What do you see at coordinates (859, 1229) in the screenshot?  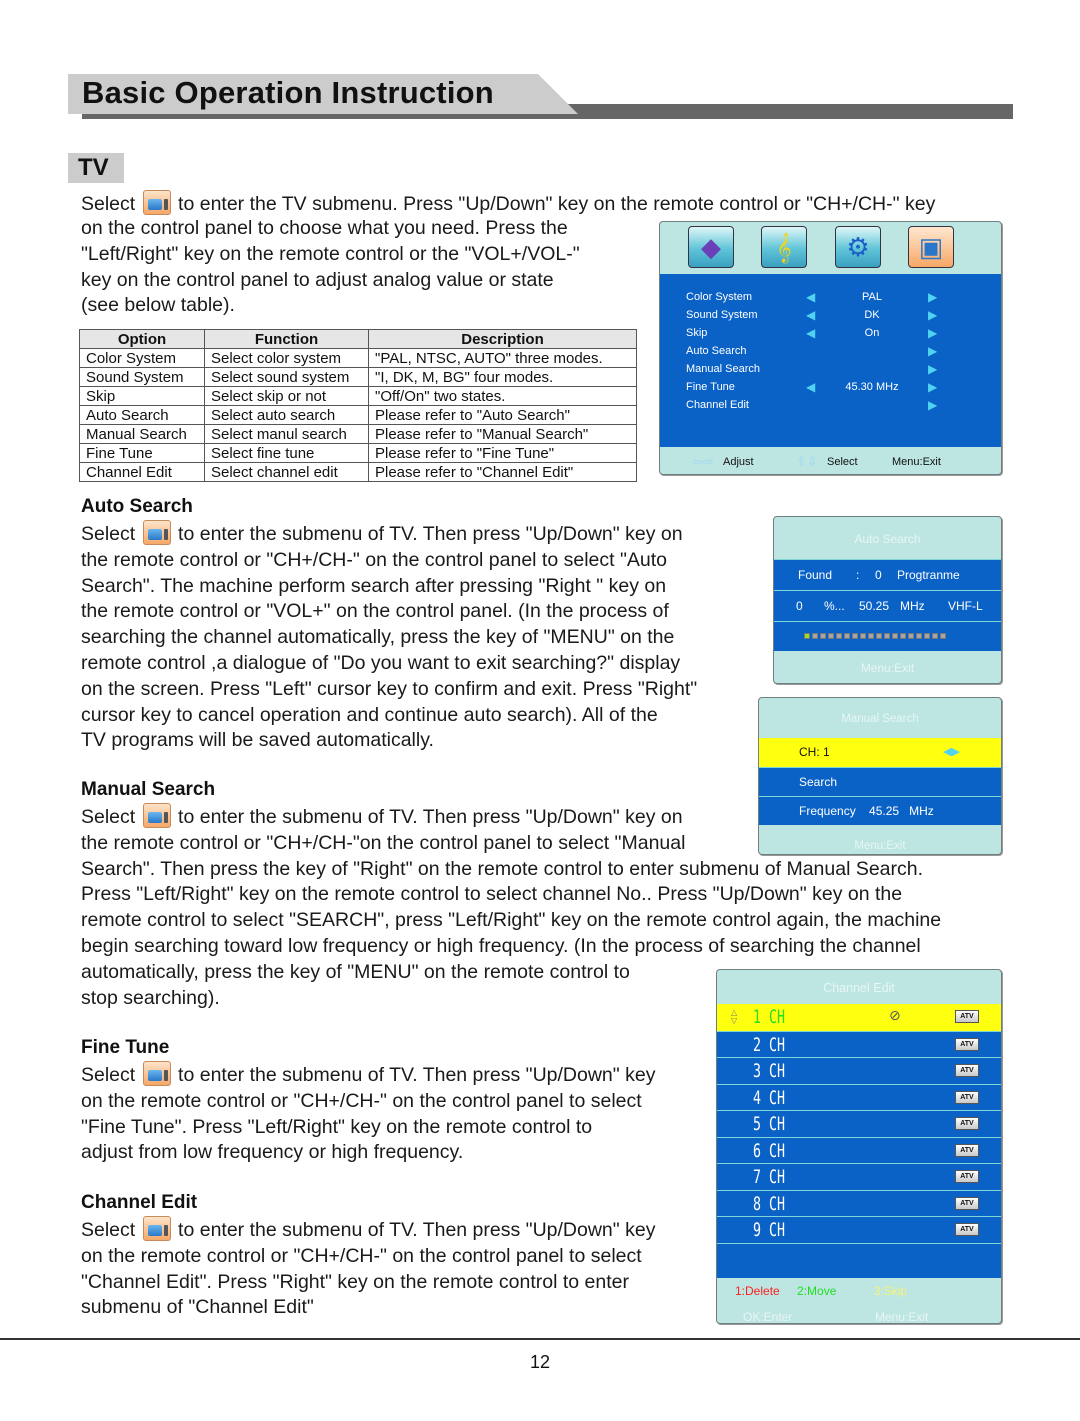 I see `channel-row: 9 CH ATV` at bounding box center [859, 1229].